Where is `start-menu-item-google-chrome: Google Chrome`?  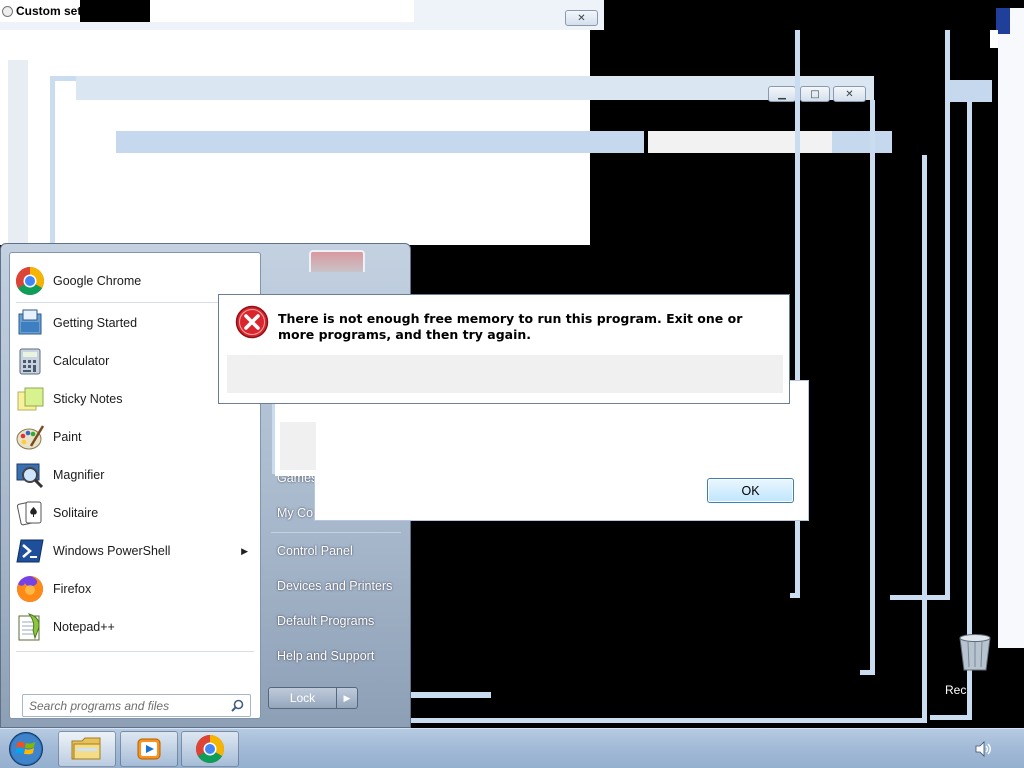 start-menu-item-google-chrome: Google Chrome is located at coordinates (135, 281).